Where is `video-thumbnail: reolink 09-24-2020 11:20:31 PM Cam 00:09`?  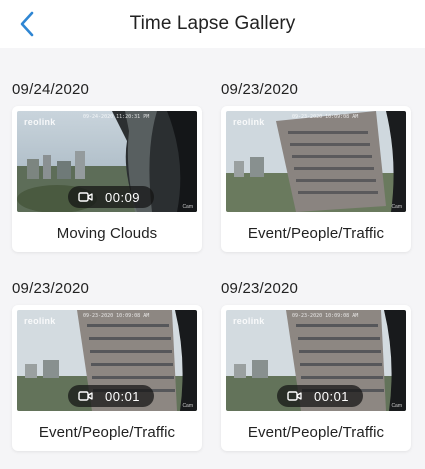
video-thumbnail: reolink 09-24-2020 11:20:31 PM Cam 00:09 is located at coordinates (107, 161).